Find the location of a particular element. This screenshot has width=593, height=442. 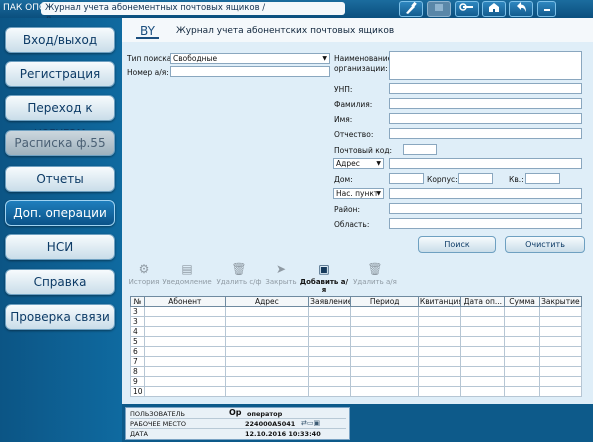

wrench-icon is located at coordinates (467, 9).